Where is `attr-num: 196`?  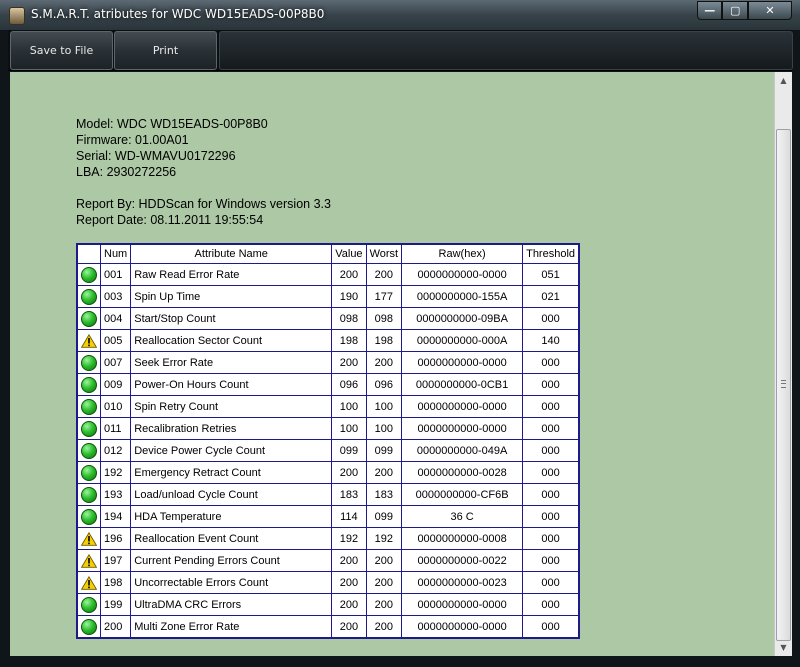
attr-num: 196 is located at coordinates (116, 538).